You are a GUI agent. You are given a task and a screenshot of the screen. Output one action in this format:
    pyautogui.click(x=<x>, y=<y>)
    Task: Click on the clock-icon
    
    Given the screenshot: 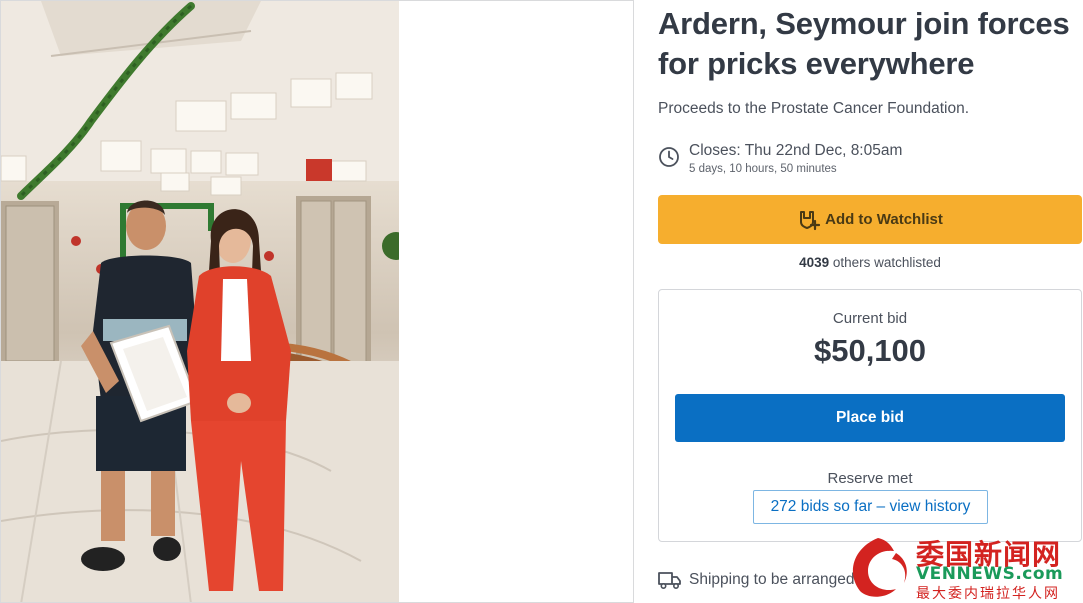 What is the action you would take?
    pyautogui.click(x=669, y=157)
    